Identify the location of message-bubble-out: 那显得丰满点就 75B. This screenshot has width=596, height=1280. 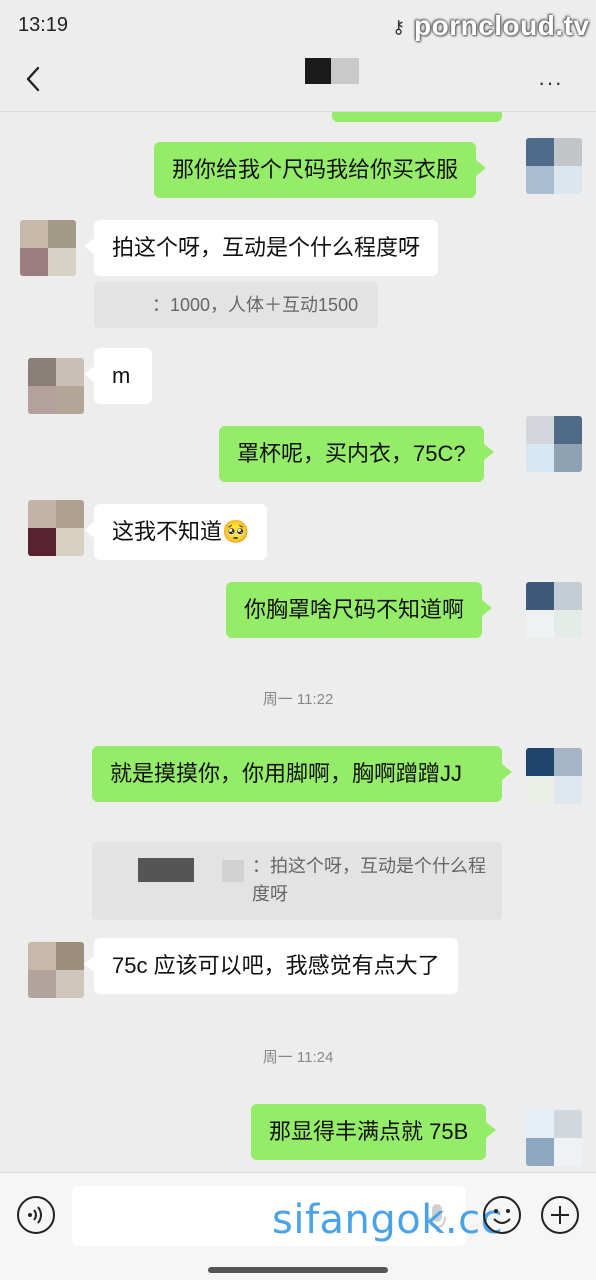
(374, 1132).